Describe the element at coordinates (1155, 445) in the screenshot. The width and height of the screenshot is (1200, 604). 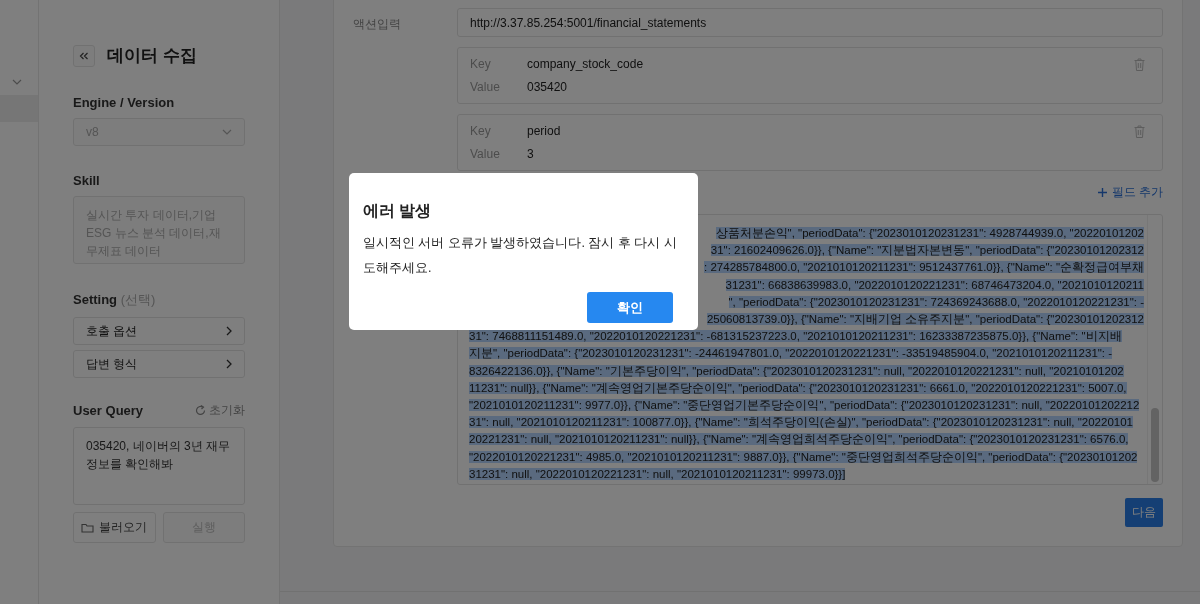
I see `scrollbar-thumb` at that location.